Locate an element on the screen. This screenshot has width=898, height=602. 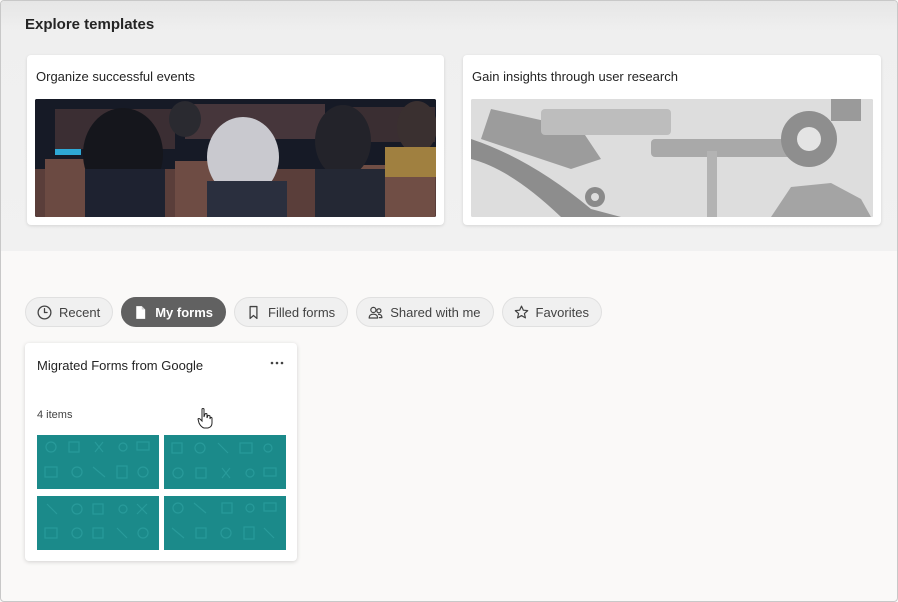
template-card-research: Gain insights through user research is located at coordinates (672, 140).